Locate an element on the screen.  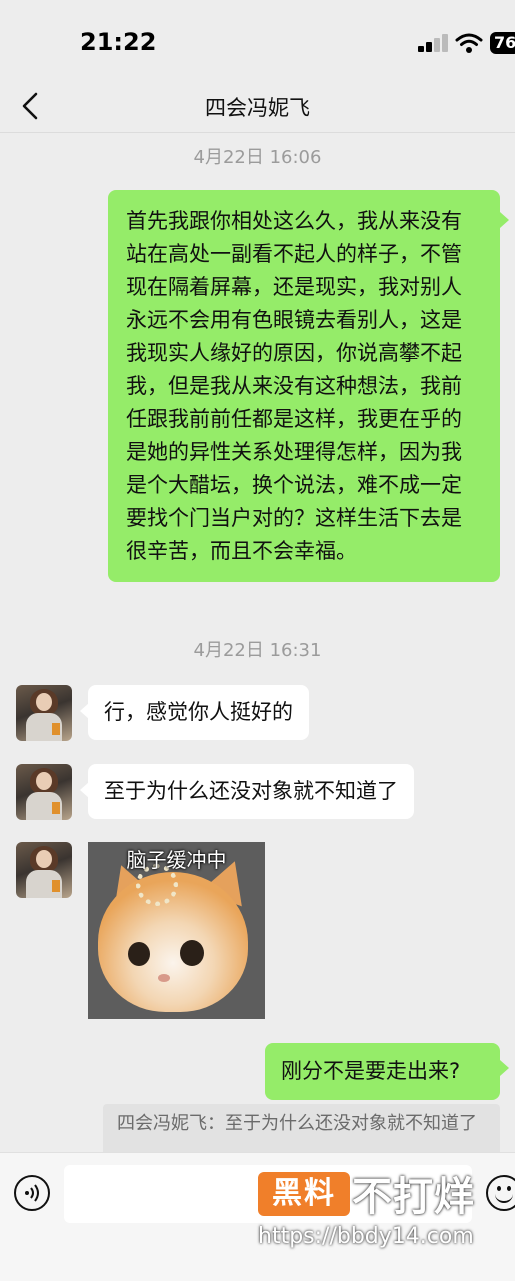
watermark-url: https://bbdy14.com is located at coordinates (366, 1236).